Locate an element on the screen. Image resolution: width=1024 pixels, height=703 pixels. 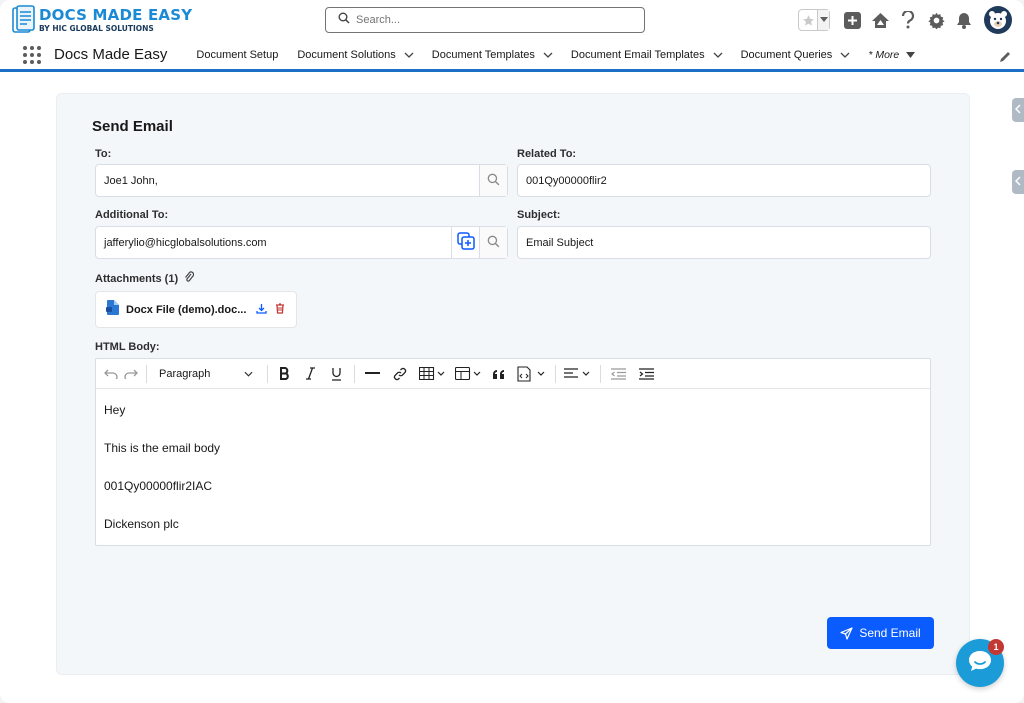
notification-bell-icon is located at coordinates (964, 20).